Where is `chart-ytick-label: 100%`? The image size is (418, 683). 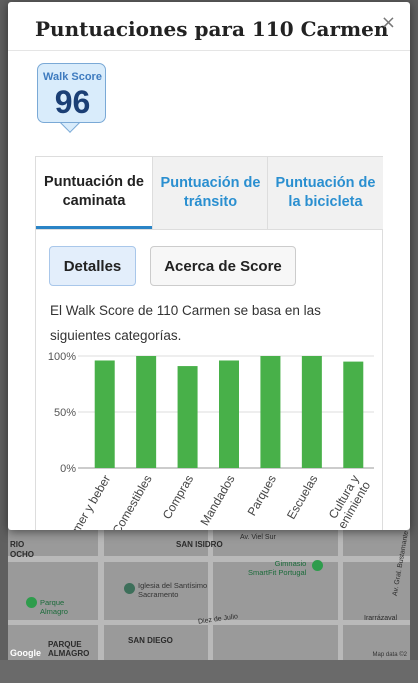 chart-ytick-label: 100% is located at coordinates (62, 357).